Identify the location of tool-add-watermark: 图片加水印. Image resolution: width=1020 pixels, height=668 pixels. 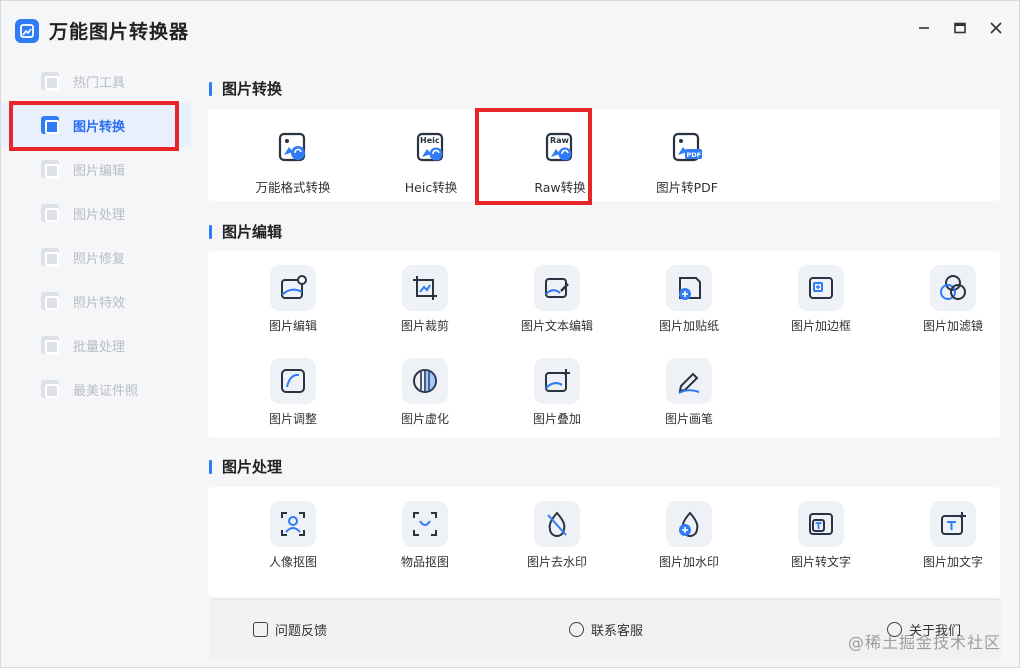
(689, 535).